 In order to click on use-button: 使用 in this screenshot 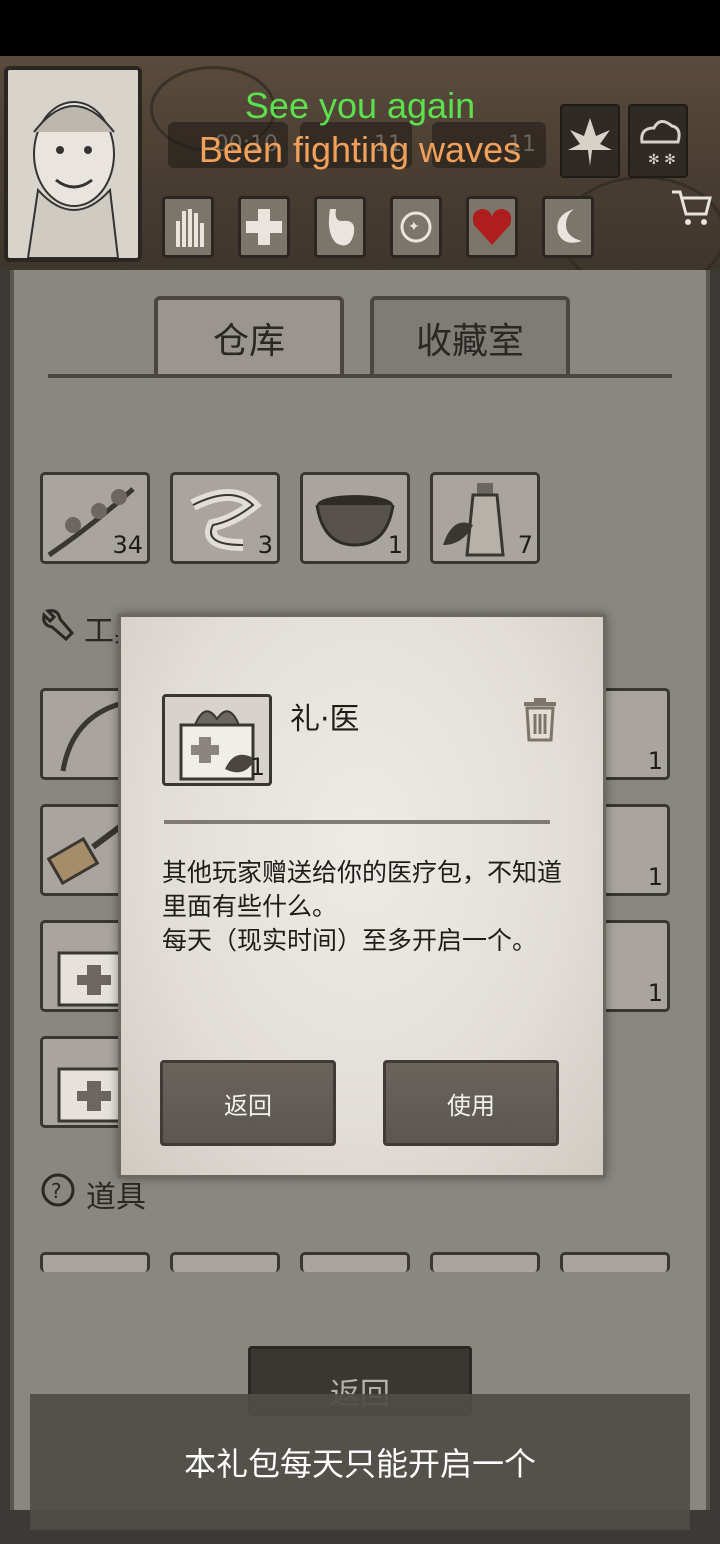, I will do `click(471, 1103)`.